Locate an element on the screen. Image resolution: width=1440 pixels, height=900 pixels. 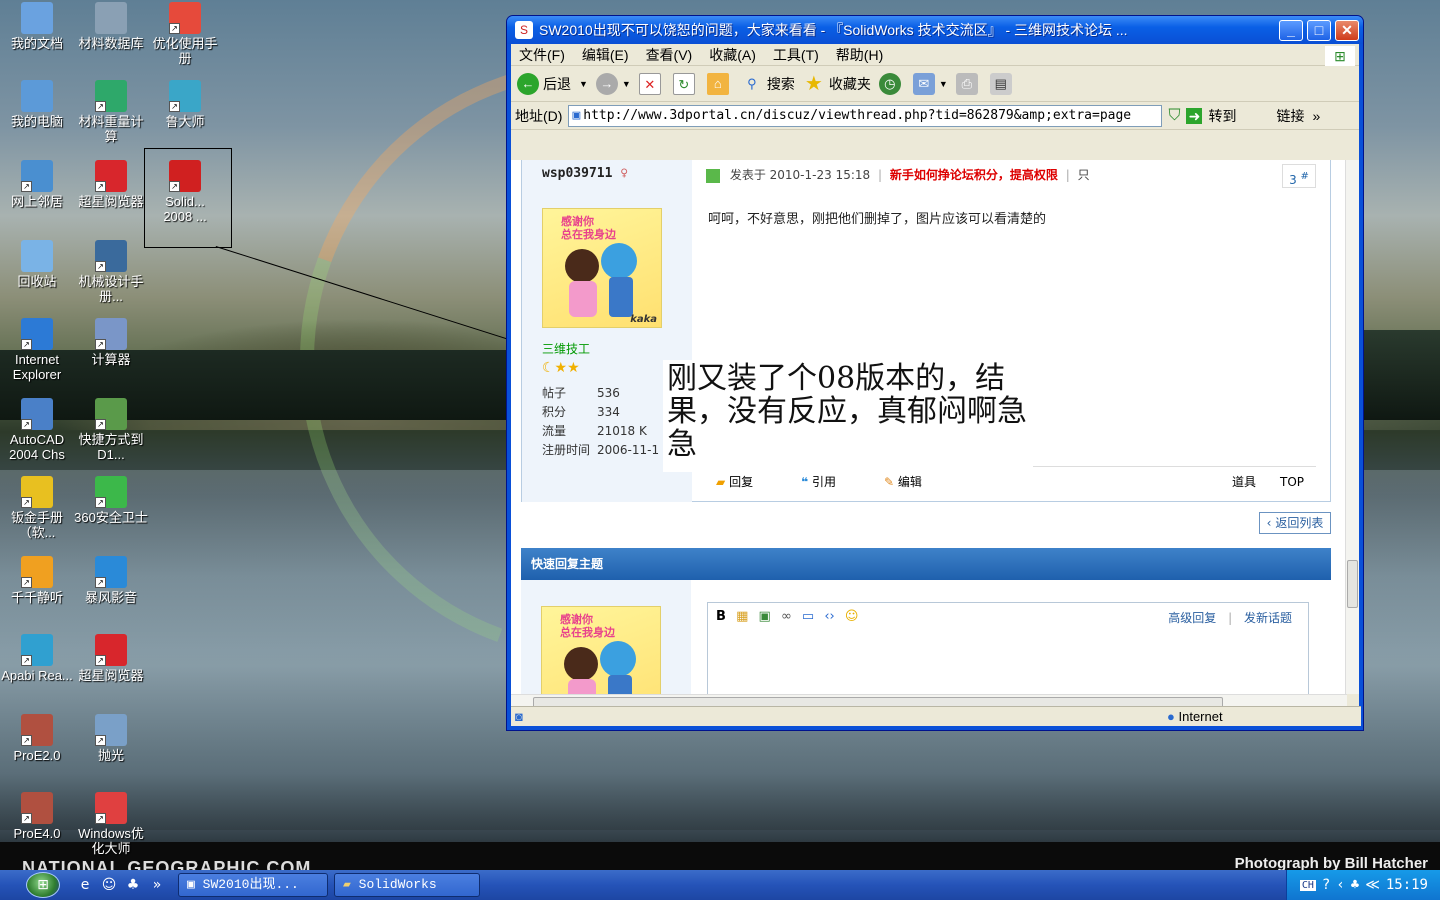
quote-icon: ▭ is located at coordinates (808, 616).